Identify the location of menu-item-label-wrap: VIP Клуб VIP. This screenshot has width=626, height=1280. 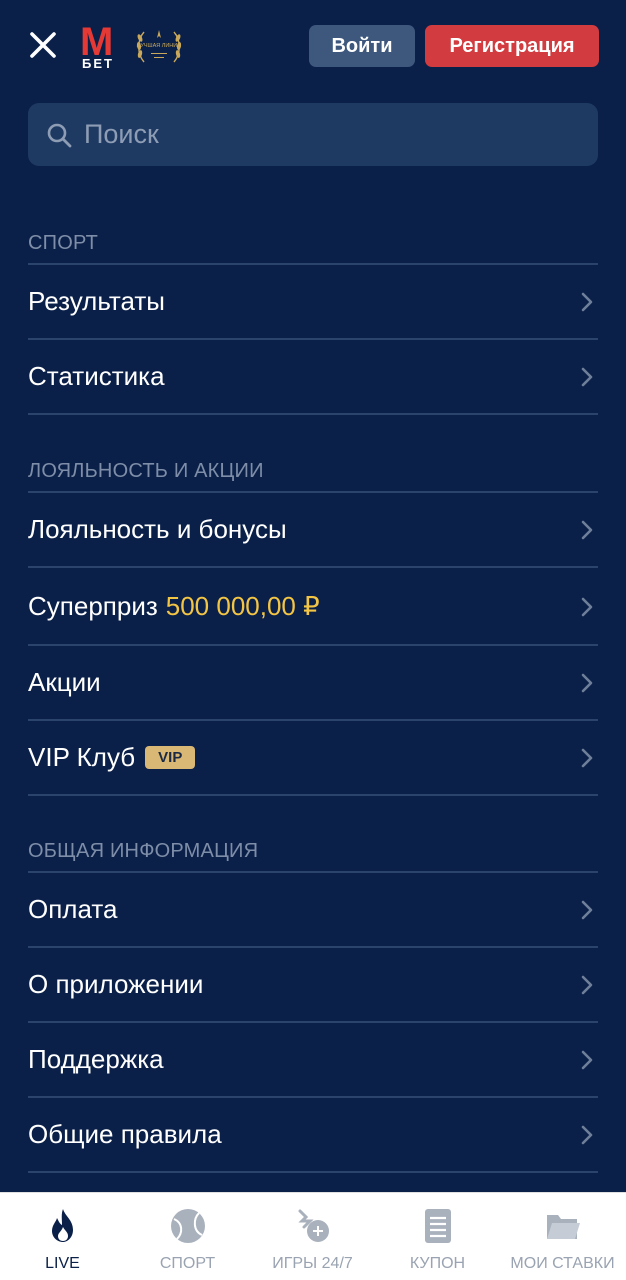
(112, 757).